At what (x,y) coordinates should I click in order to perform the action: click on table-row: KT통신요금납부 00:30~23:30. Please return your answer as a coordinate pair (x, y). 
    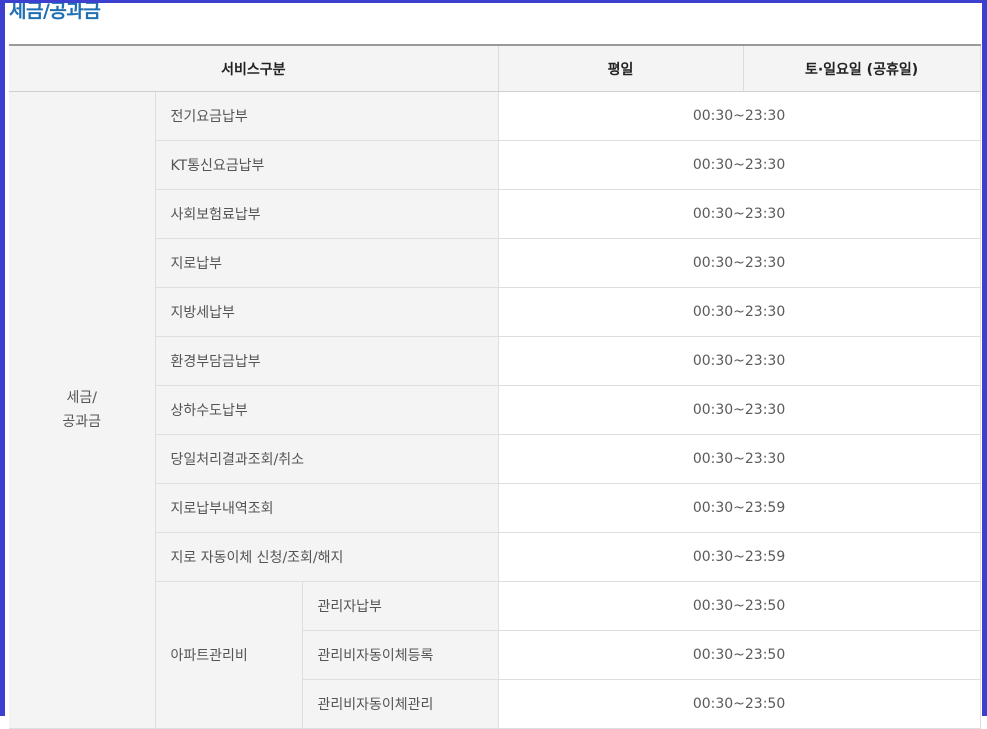
    Looking at the image, I should click on (495, 165).